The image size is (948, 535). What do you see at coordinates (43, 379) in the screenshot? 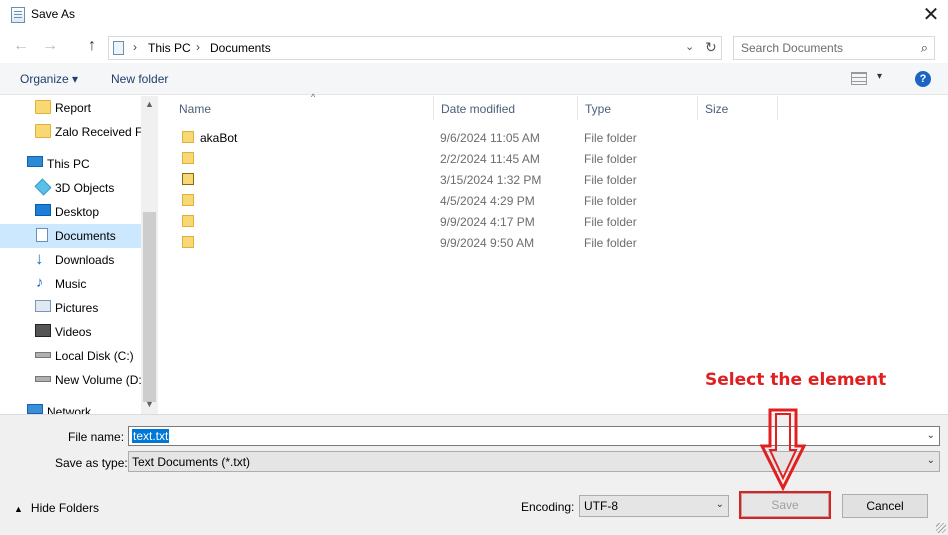
I see `drive-icon` at bounding box center [43, 379].